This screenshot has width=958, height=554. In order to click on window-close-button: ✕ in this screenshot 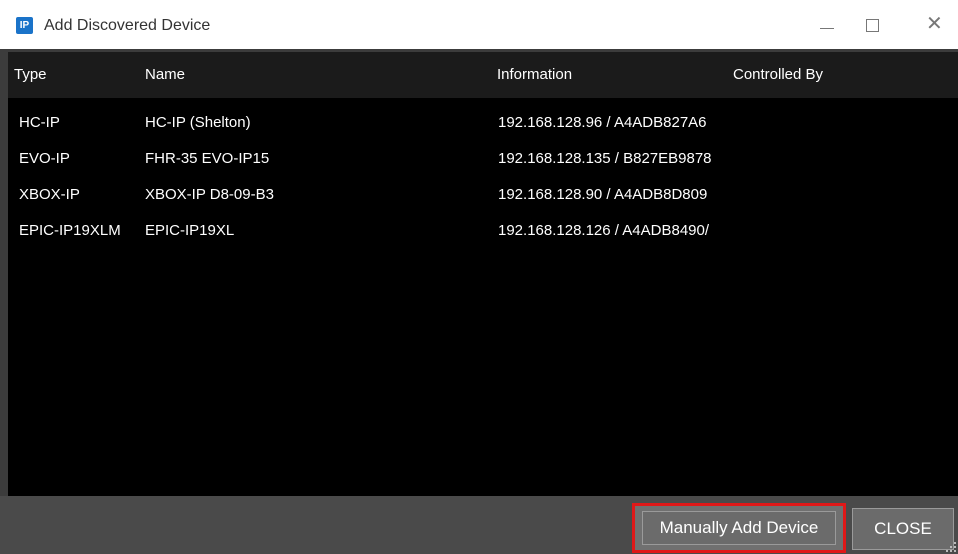, I will do `click(935, 24)`.